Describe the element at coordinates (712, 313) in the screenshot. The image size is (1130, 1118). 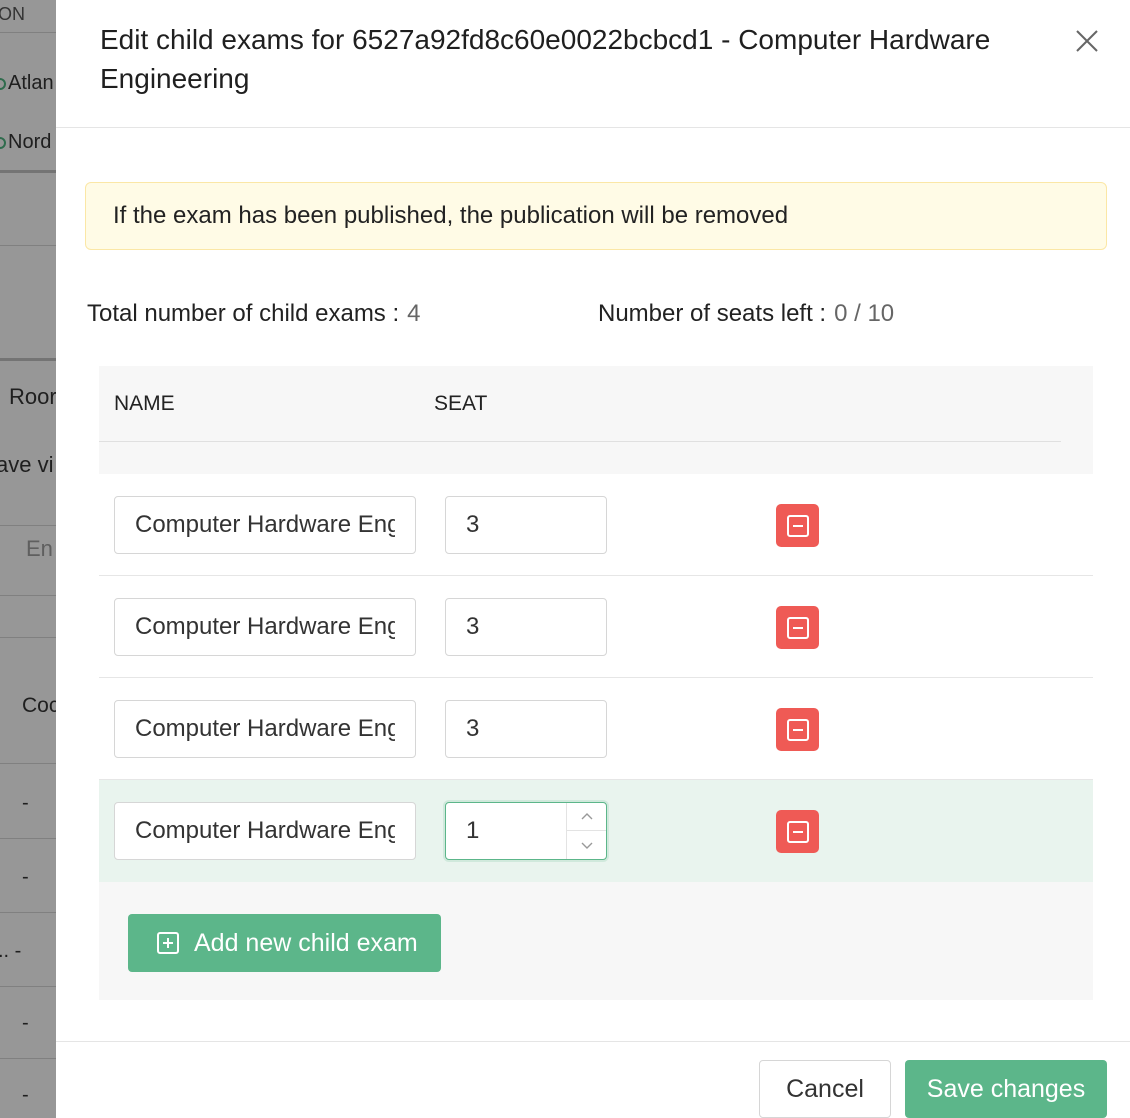
I see `seats-label: Number of seats left :` at that location.